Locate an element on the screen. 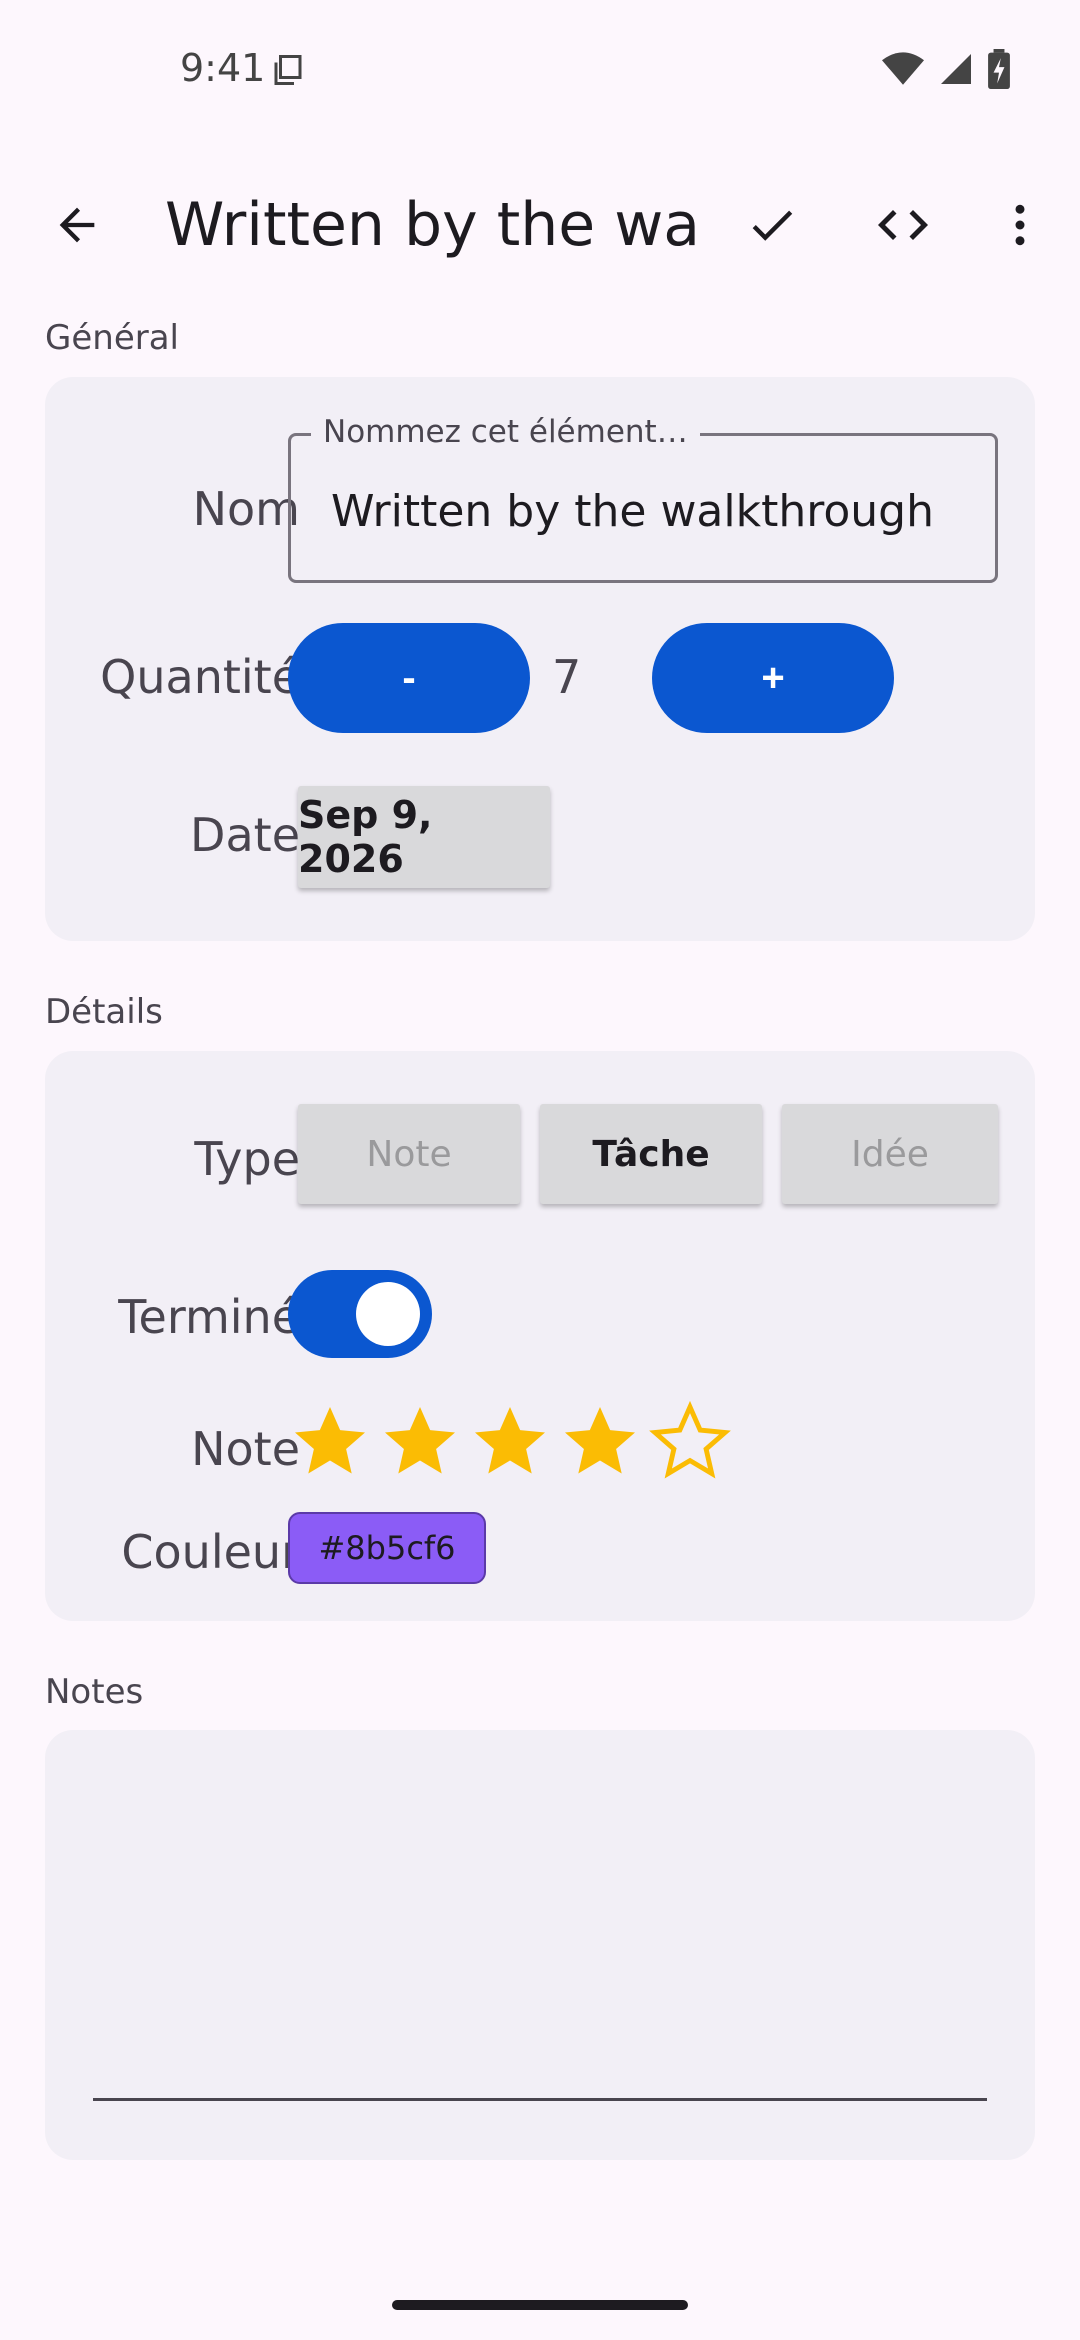 The image size is (1080, 2340). rating-stars is located at coordinates (510, 1442).